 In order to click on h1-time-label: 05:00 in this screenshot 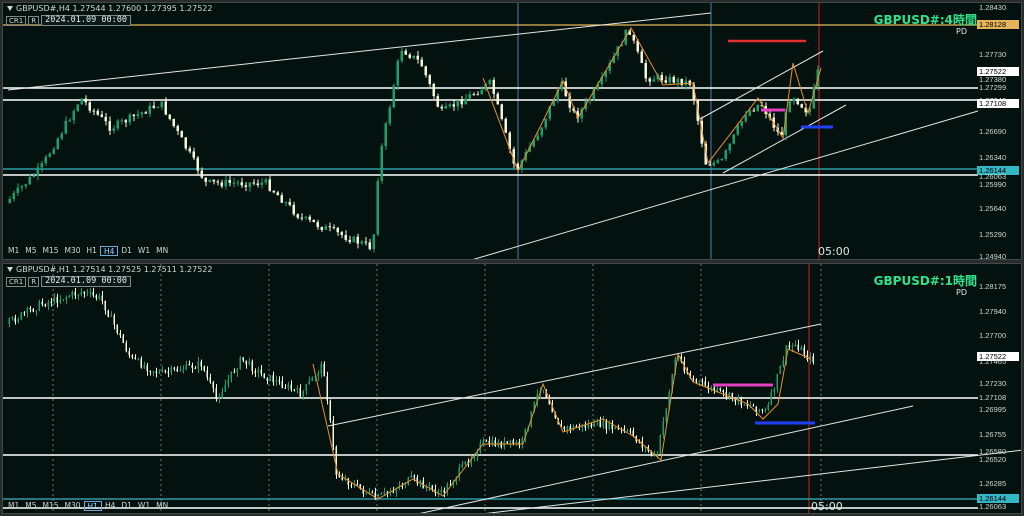, I will do `click(827, 506)`.